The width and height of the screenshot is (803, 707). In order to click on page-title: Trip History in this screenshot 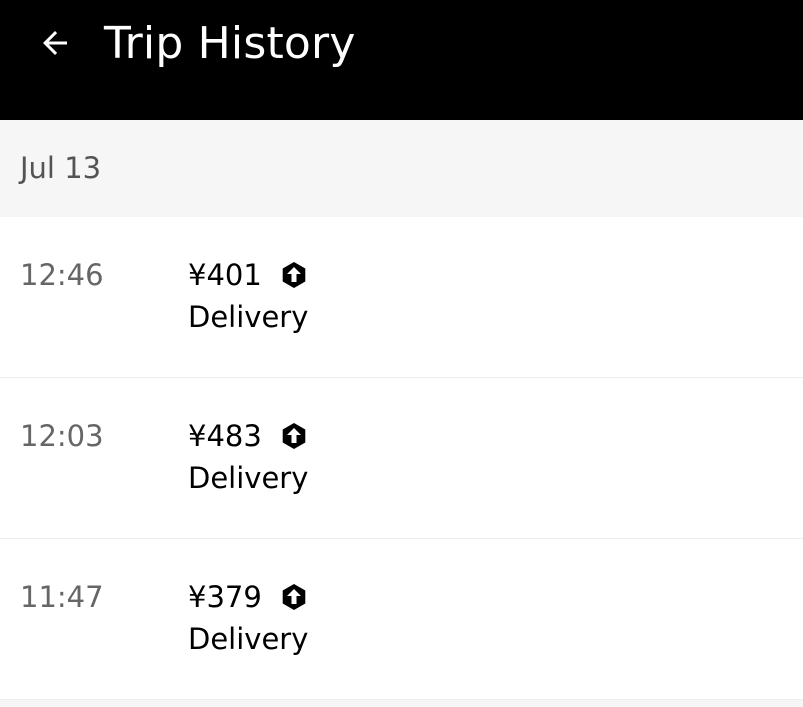, I will do `click(230, 43)`.